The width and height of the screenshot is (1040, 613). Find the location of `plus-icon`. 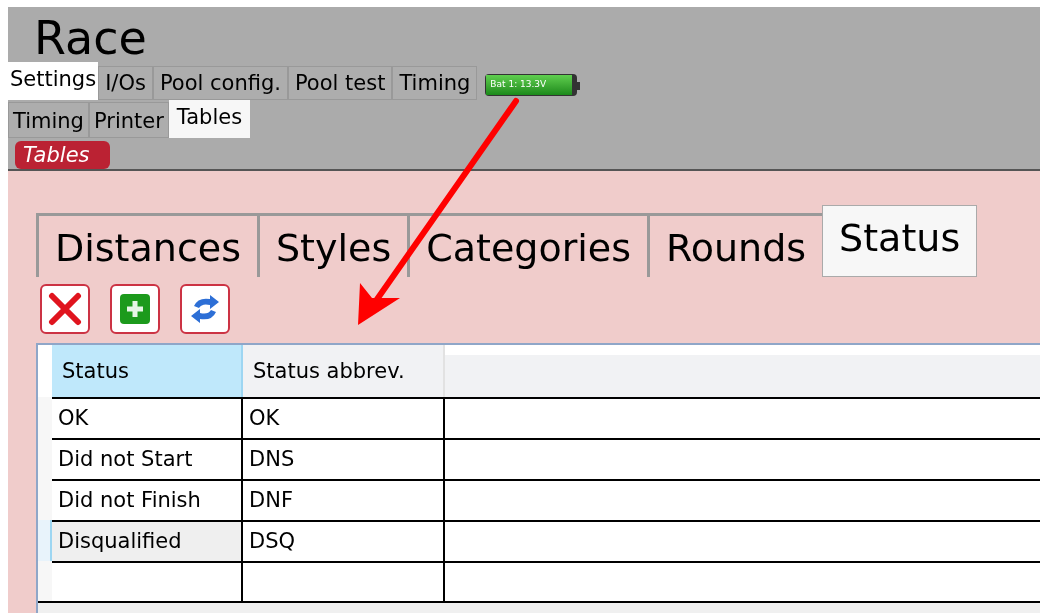

plus-icon is located at coordinates (135, 309).